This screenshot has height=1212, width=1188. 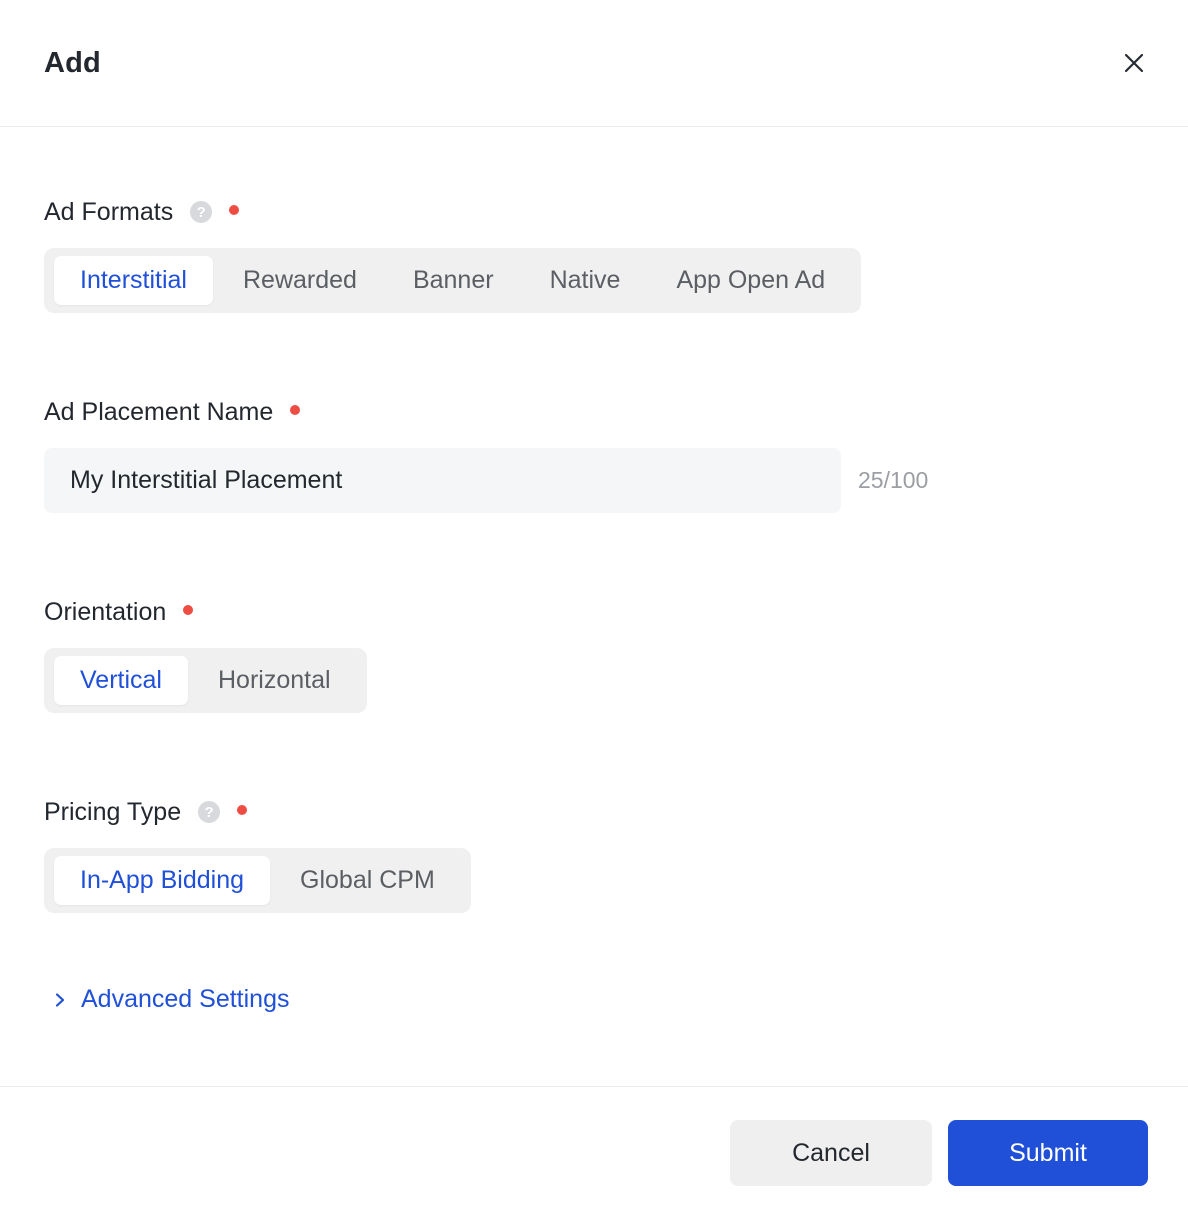 I want to click on ad-format-option-interstitial: Interstitial, so click(x=133, y=280).